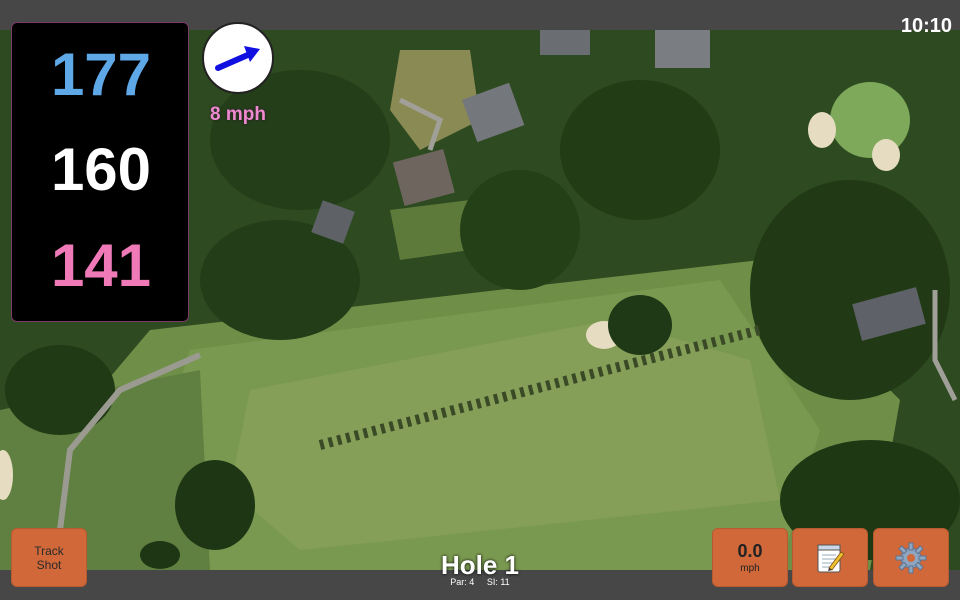 The height and width of the screenshot is (600, 960). I want to click on speed-unit: mph, so click(750, 568).